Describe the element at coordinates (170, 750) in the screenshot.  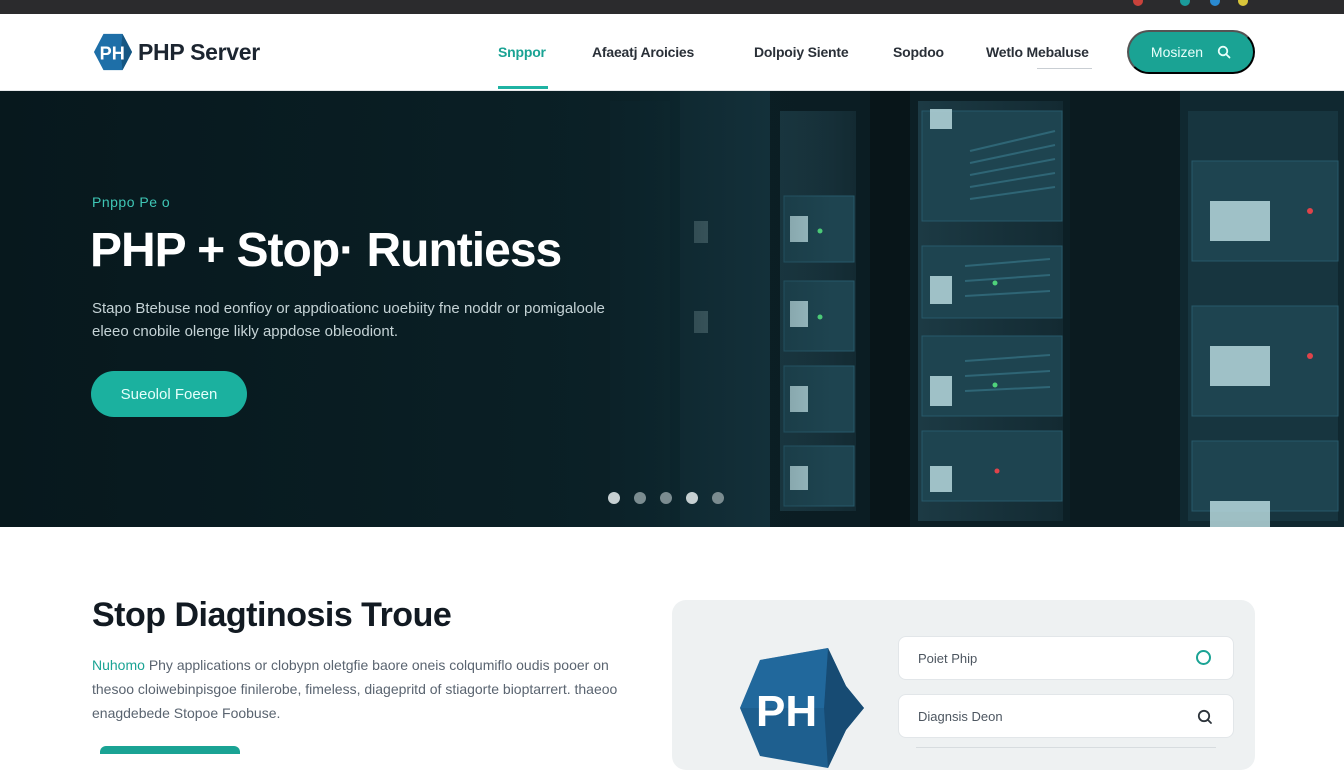
I see `section-cta-button` at that location.